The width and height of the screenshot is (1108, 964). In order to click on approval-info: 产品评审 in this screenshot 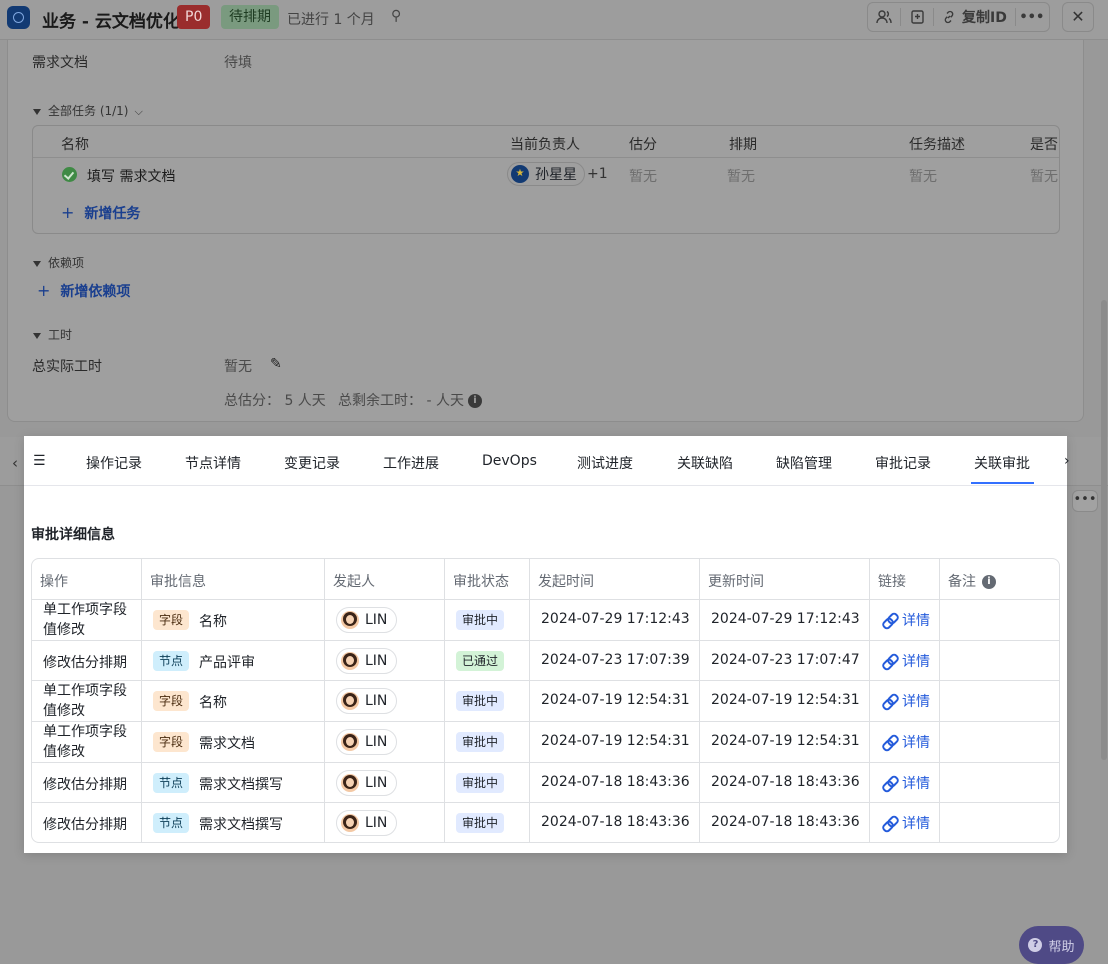, I will do `click(227, 663)`.